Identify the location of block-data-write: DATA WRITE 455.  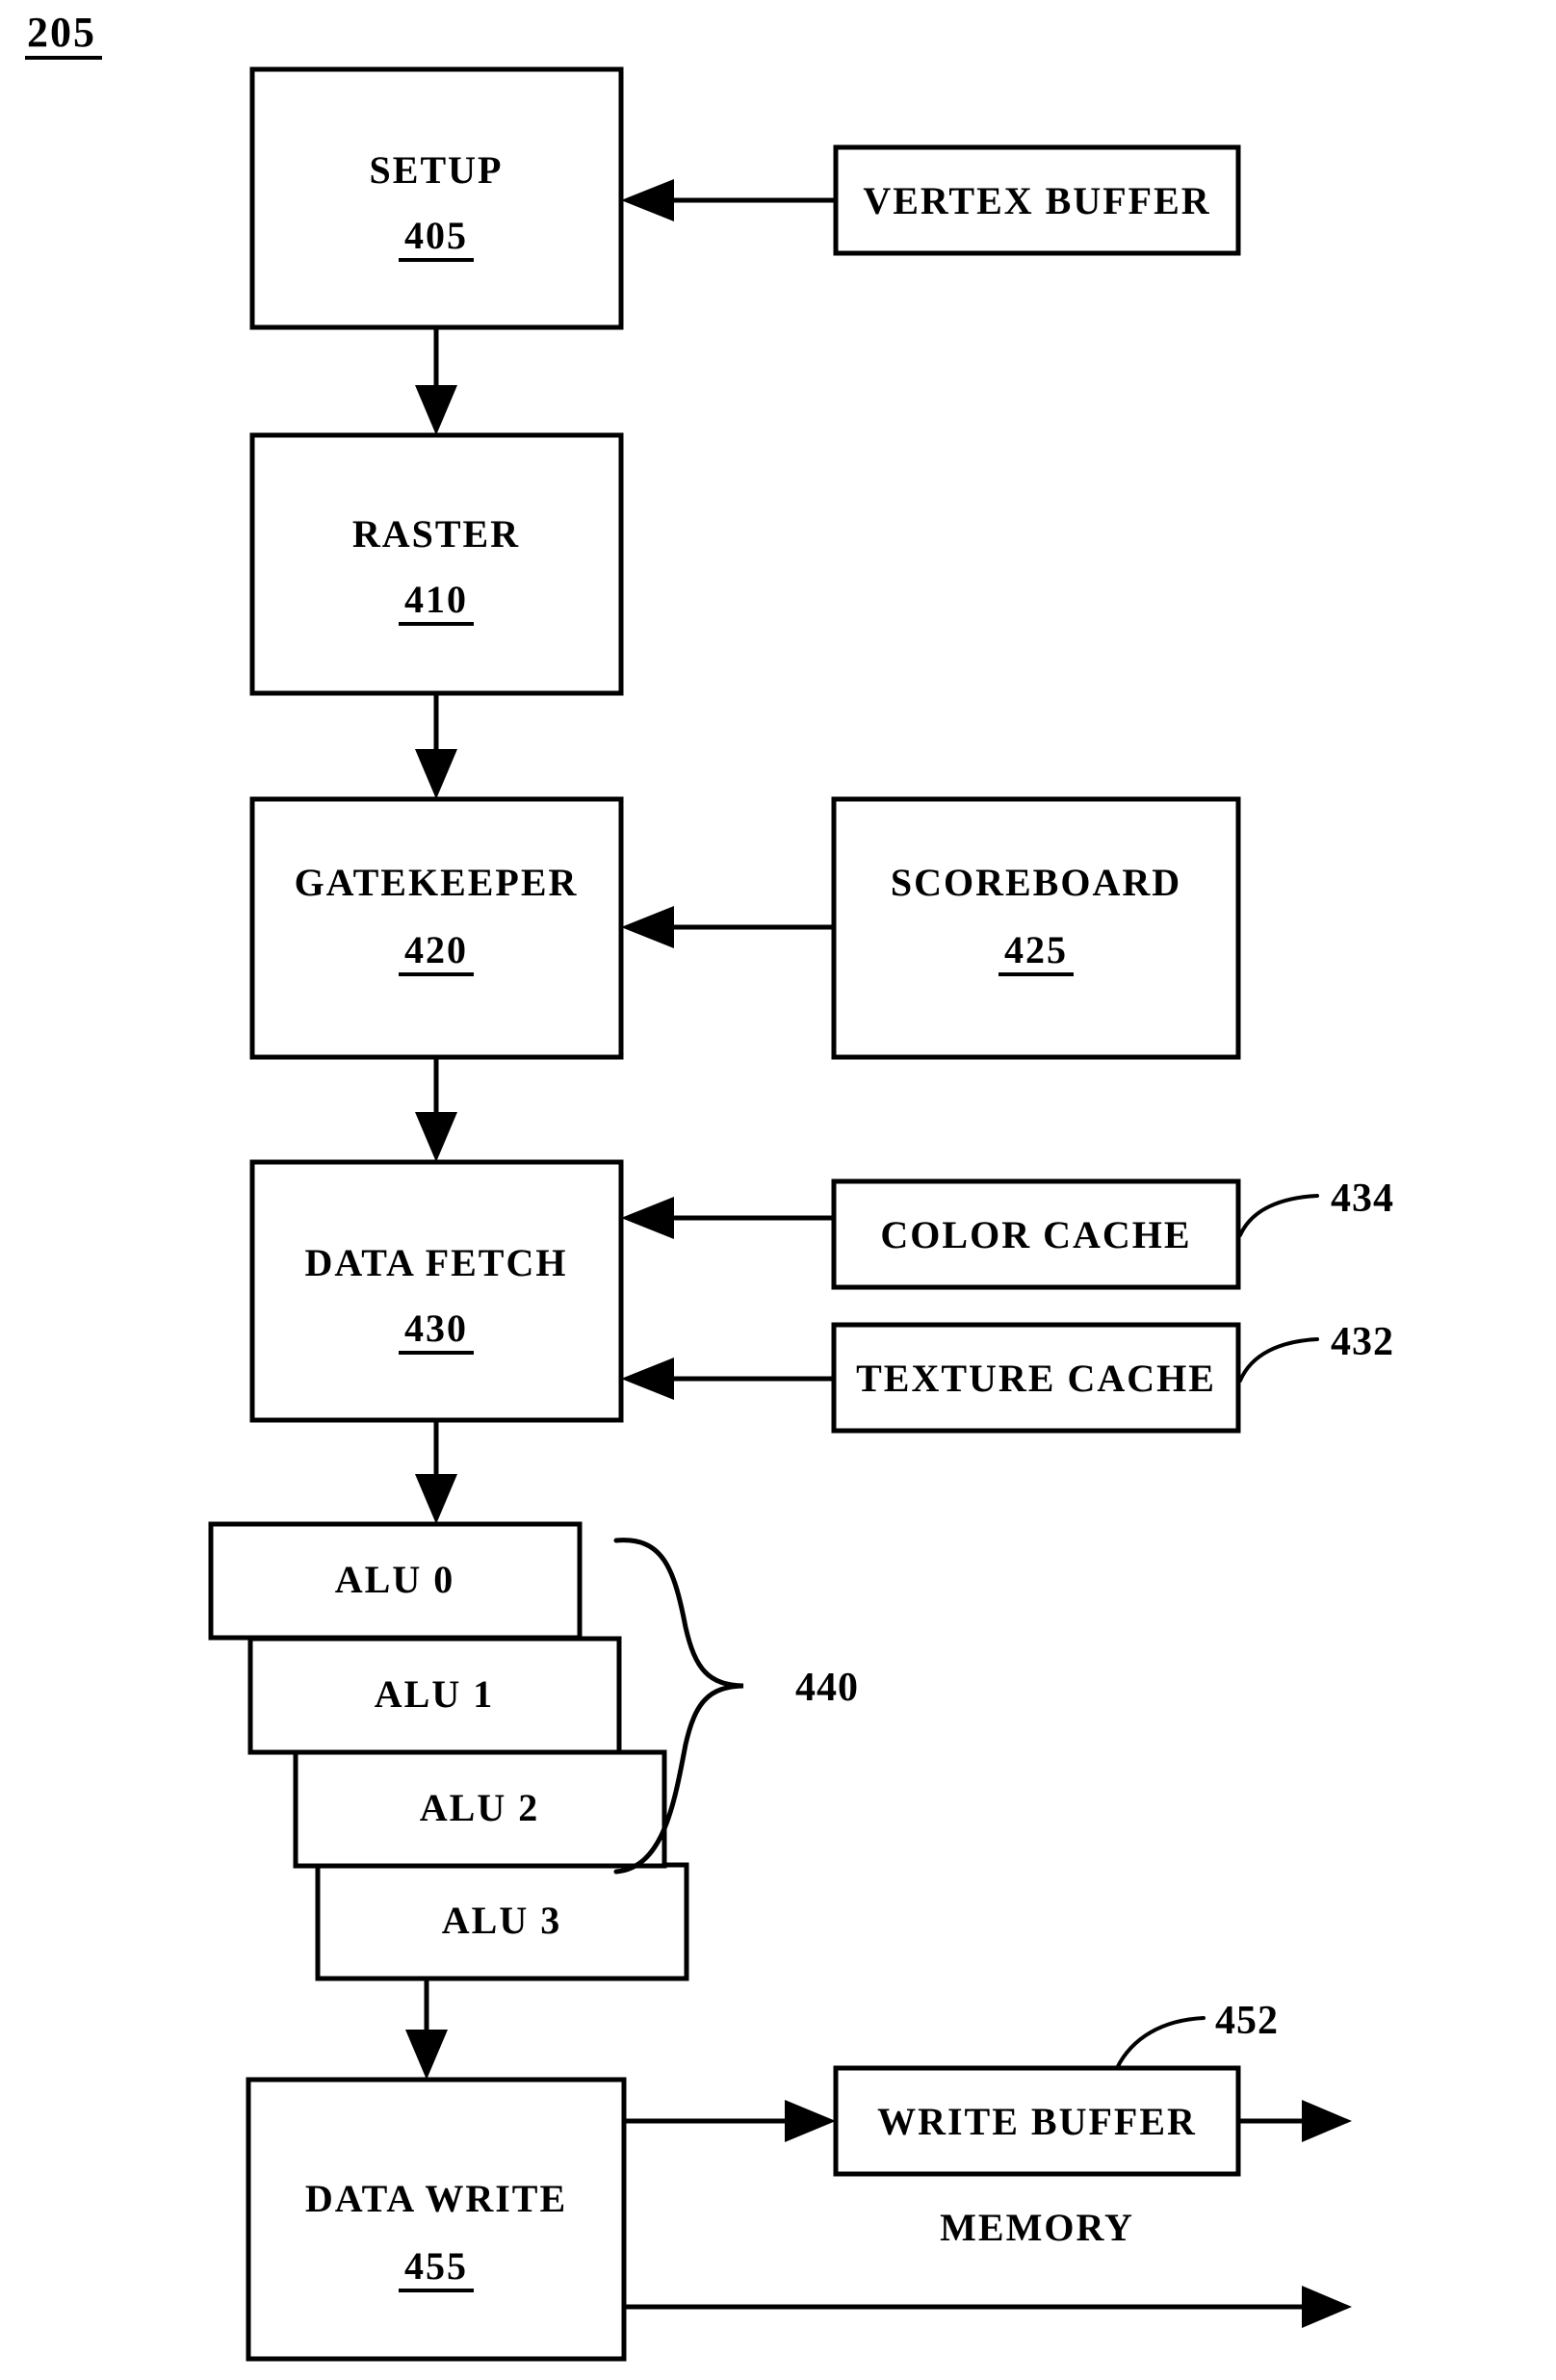
(436, 2219).